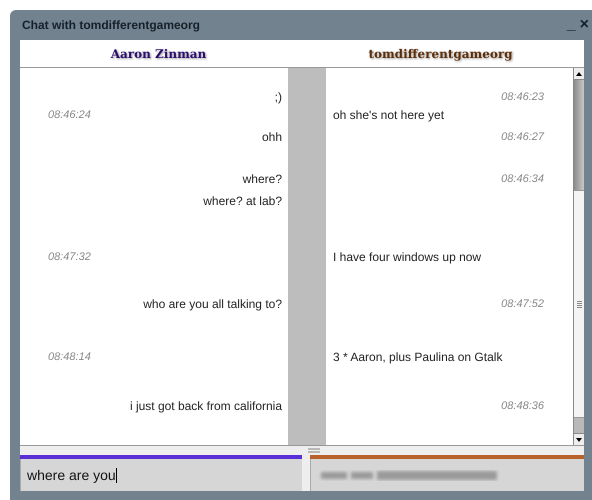 The height and width of the screenshot is (500, 592). What do you see at coordinates (417, 357) in the screenshot?
I see `message-text: 3 * Aaron, plus Paulina on Gtalk` at bounding box center [417, 357].